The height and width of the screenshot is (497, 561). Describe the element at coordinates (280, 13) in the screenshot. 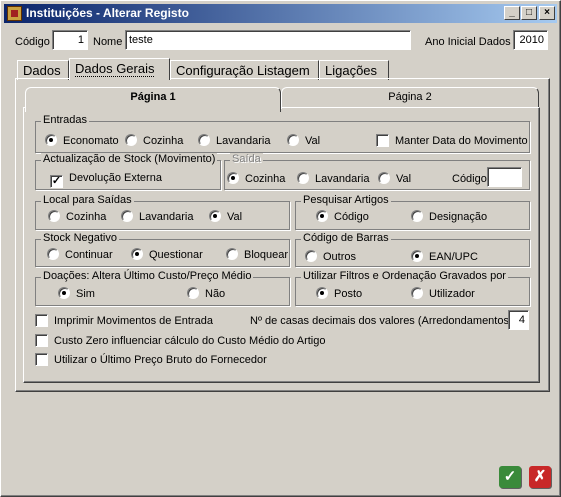

I see `title-bar: Instituições - Alterar Registo _ □ ×` at that location.